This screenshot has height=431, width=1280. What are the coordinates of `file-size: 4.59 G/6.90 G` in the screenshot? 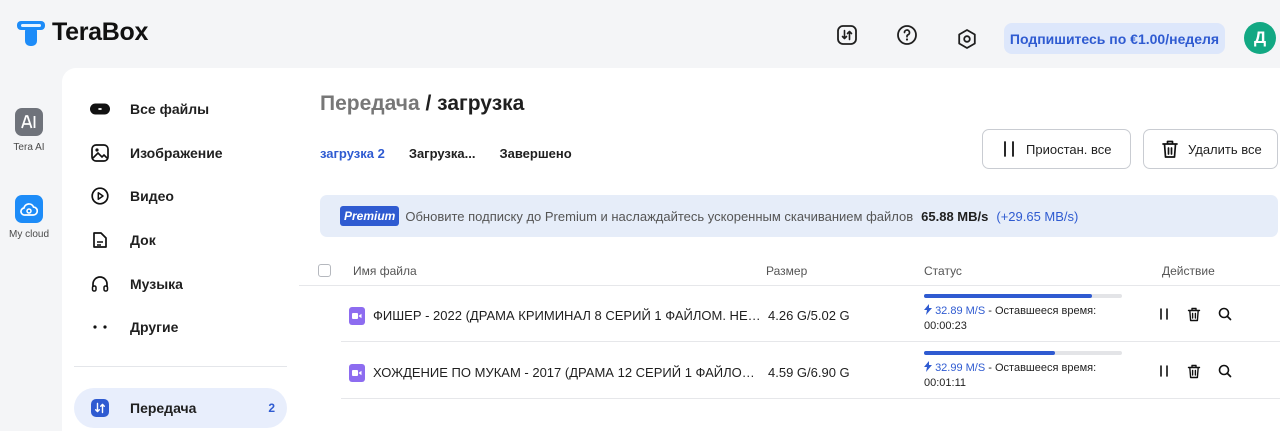 It's located at (809, 372).